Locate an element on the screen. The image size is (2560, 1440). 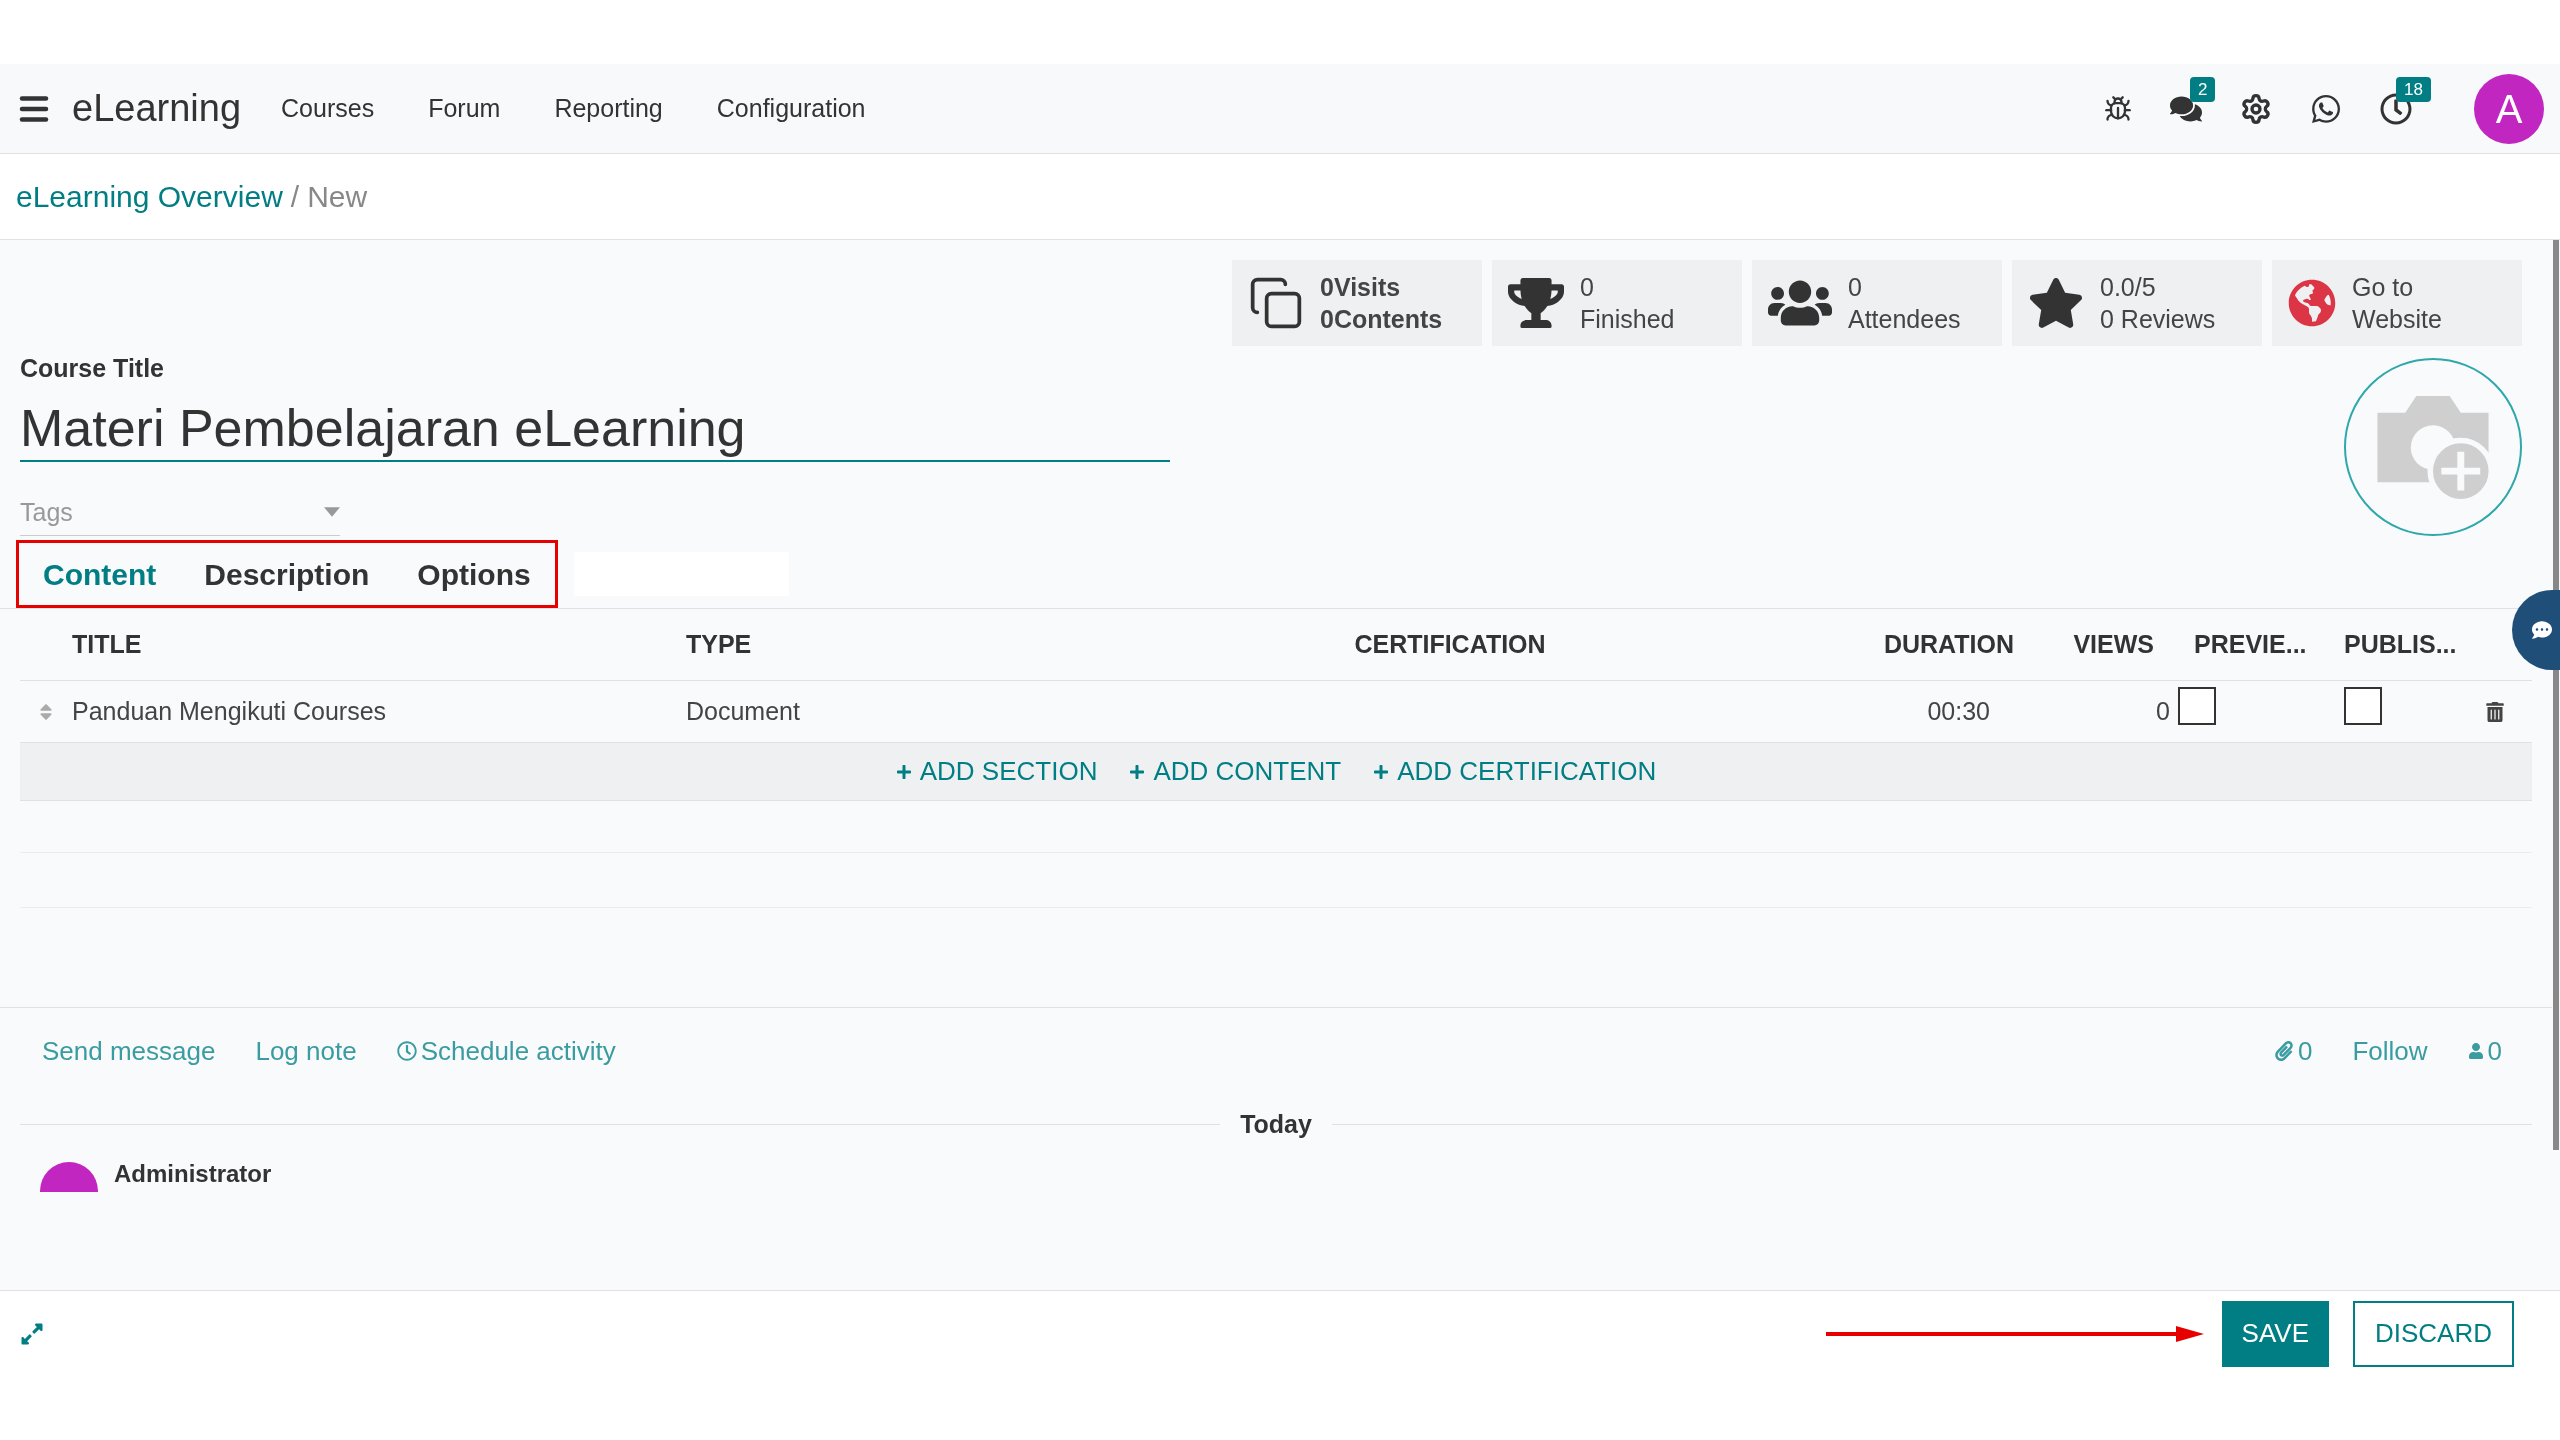
expand-icon is located at coordinates (32, 1333).